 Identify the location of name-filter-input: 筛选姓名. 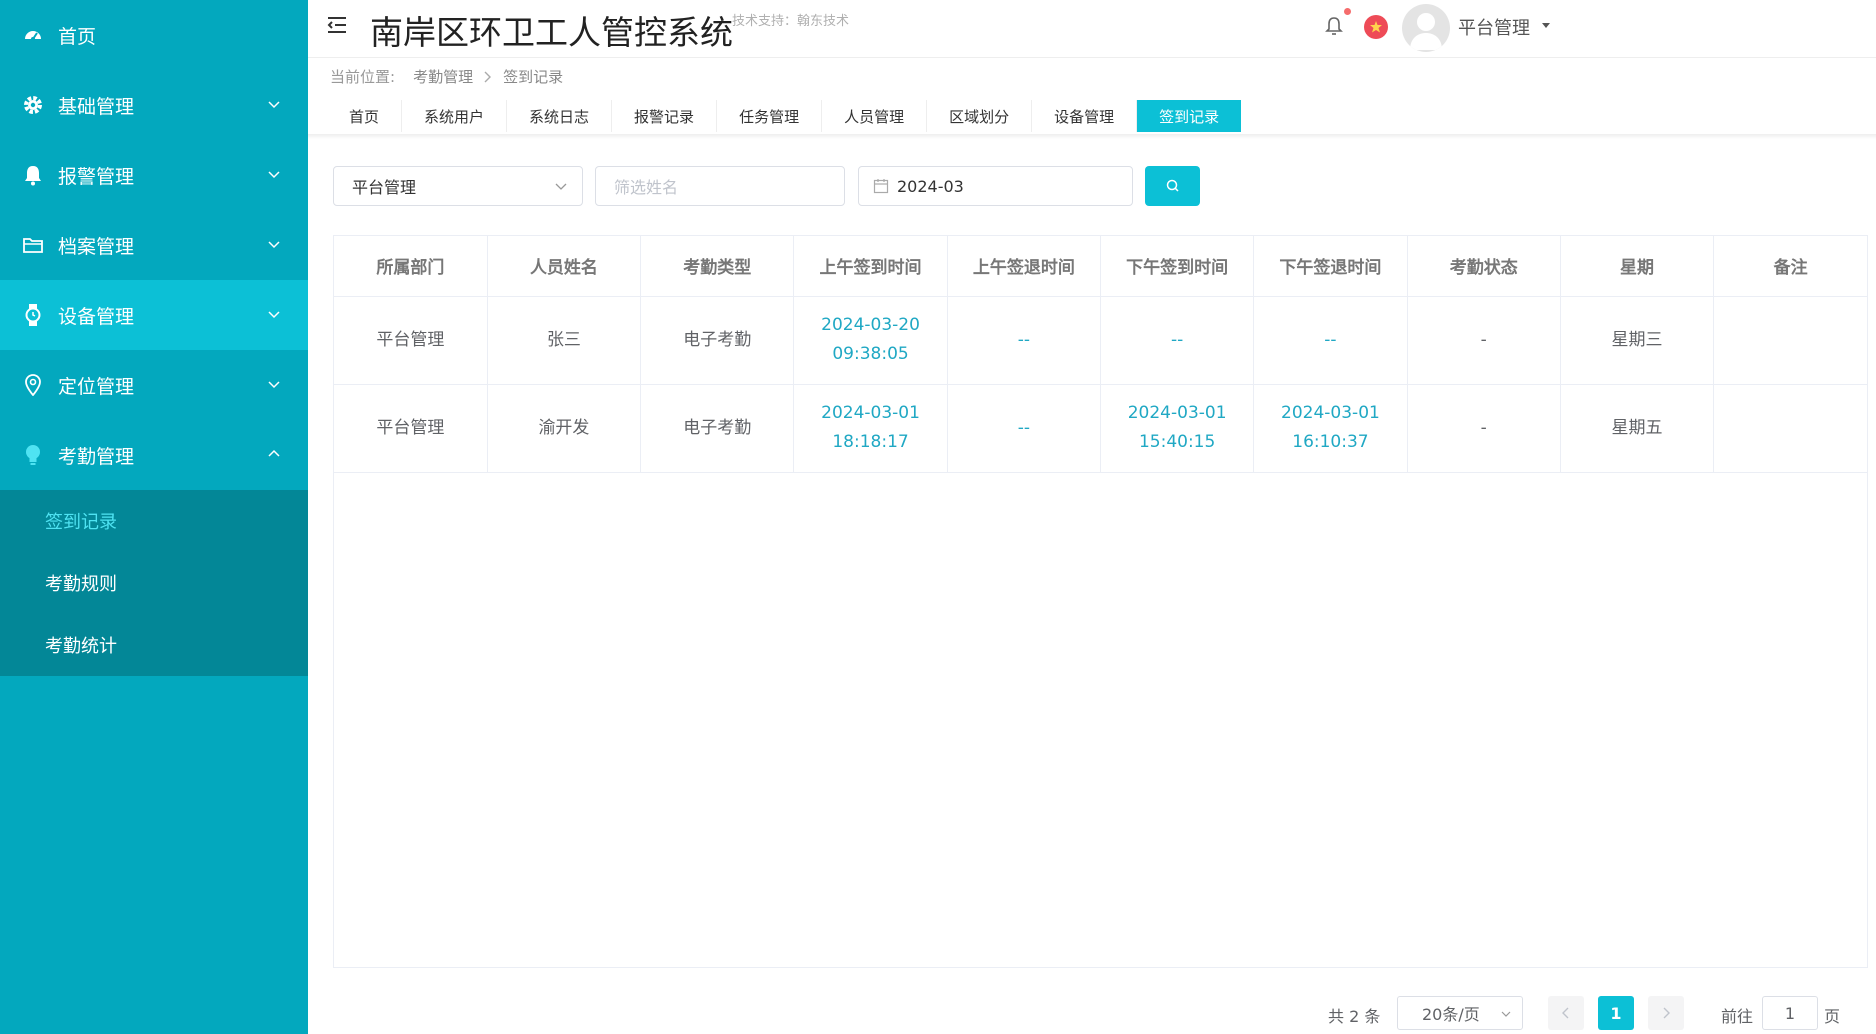
(720, 186).